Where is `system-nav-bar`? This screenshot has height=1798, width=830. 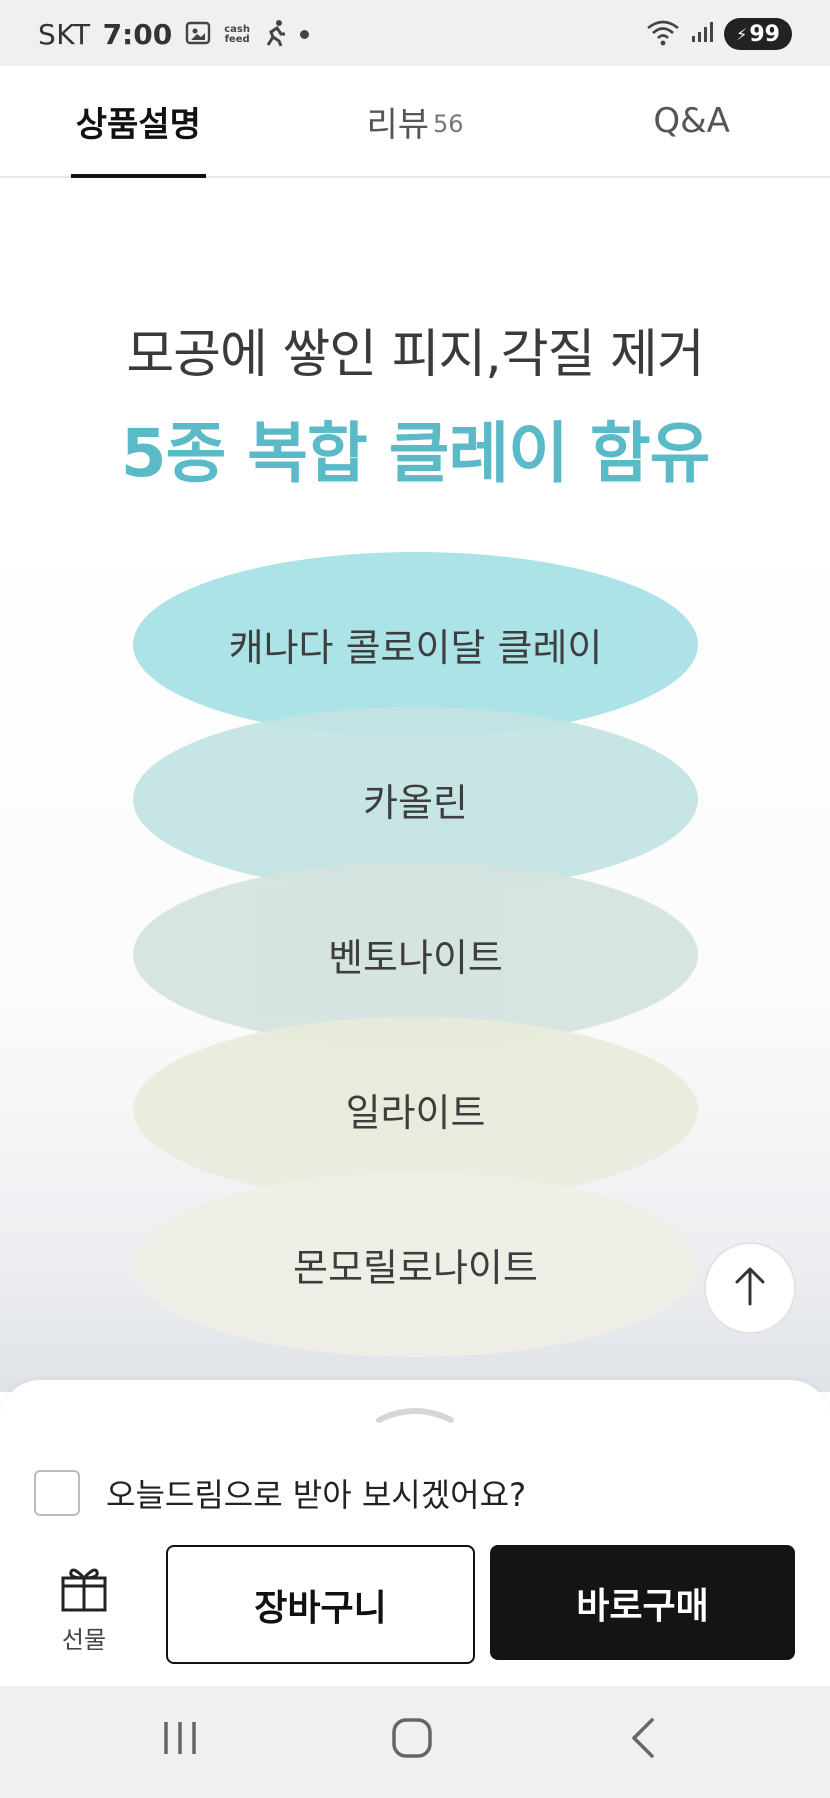
system-nav-bar is located at coordinates (415, 1742).